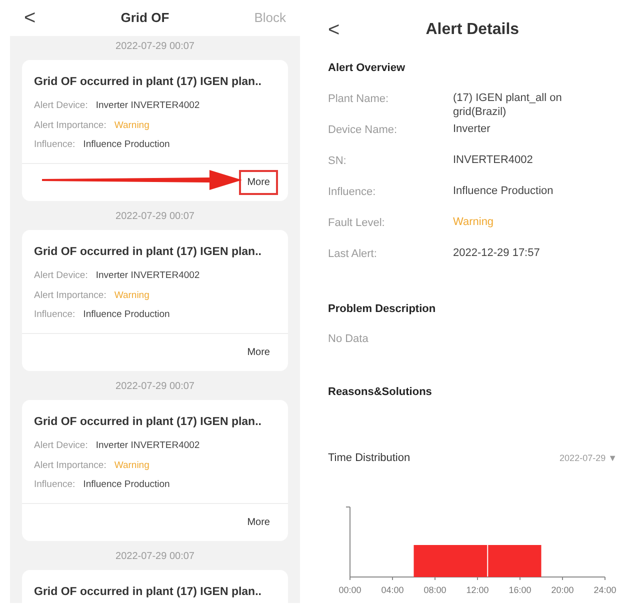 The width and height of the screenshot is (629, 605). I want to click on section-heading: Alert Overview, so click(367, 68).